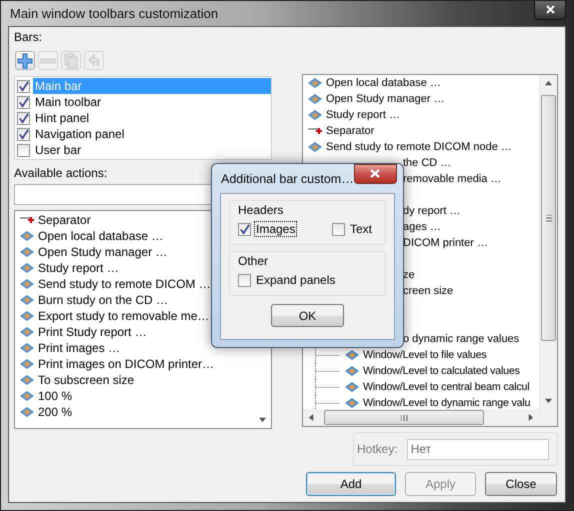 Image resolution: width=574 pixels, height=511 pixels. What do you see at coordinates (521, 484) in the screenshot?
I see `dialog-button: Close` at bounding box center [521, 484].